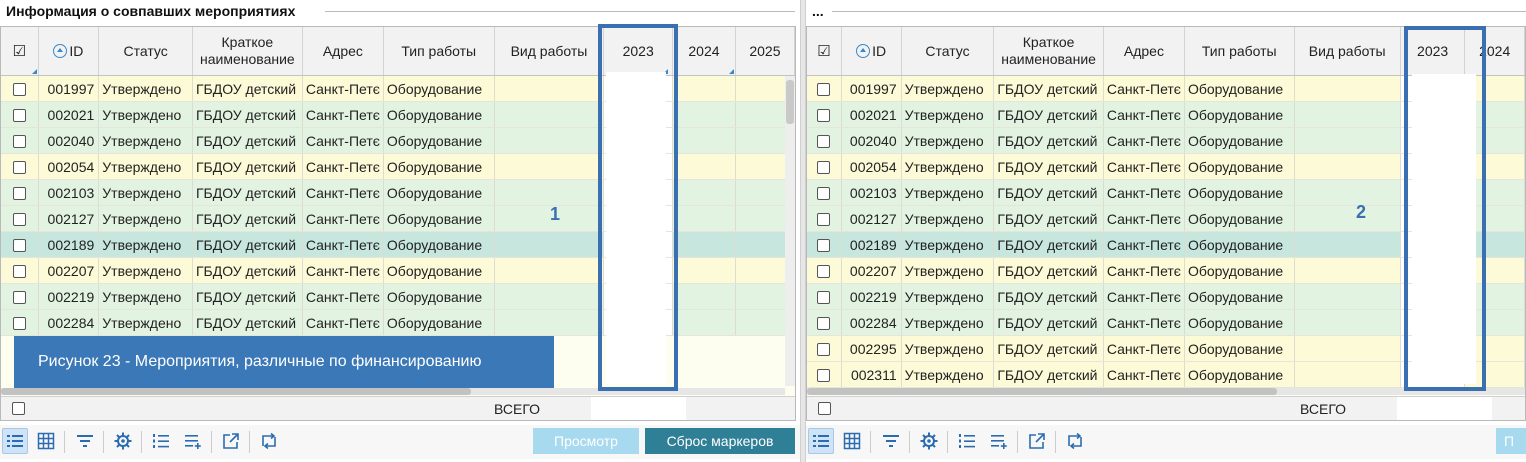 Image resolution: width=1526 pixels, height=462 pixels. What do you see at coordinates (790, 102) in the screenshot?
I see `vertical-scroll-thumb` at bounding box center [790, 102].